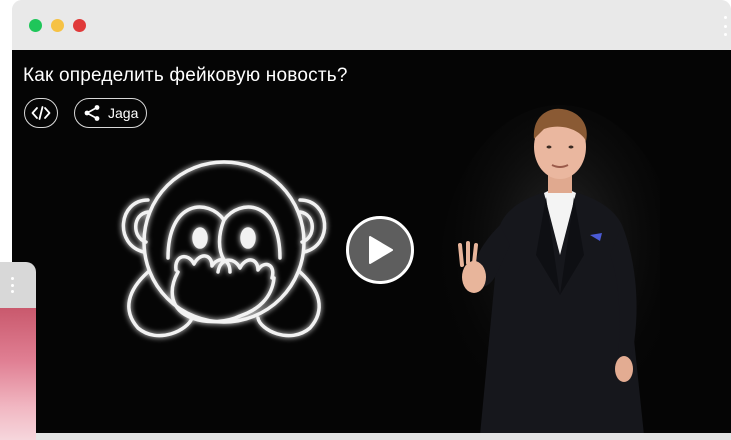 This screenshot has width=731, height=440. Describe the element at coordinates (35, 25) in the screenshot. I see `traffic-light-green` at that location.